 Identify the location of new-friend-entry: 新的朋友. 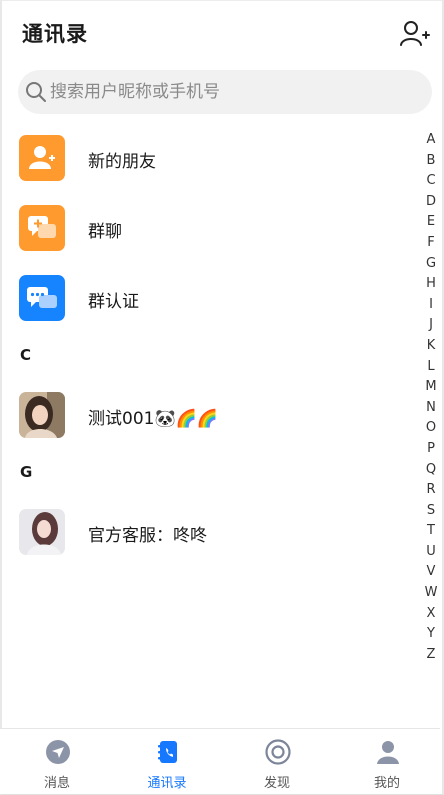
(205, 158).